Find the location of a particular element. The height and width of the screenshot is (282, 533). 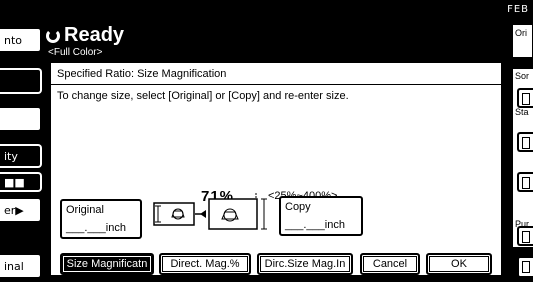

left-button-color: ■■ is located at coordinates (21, 182).